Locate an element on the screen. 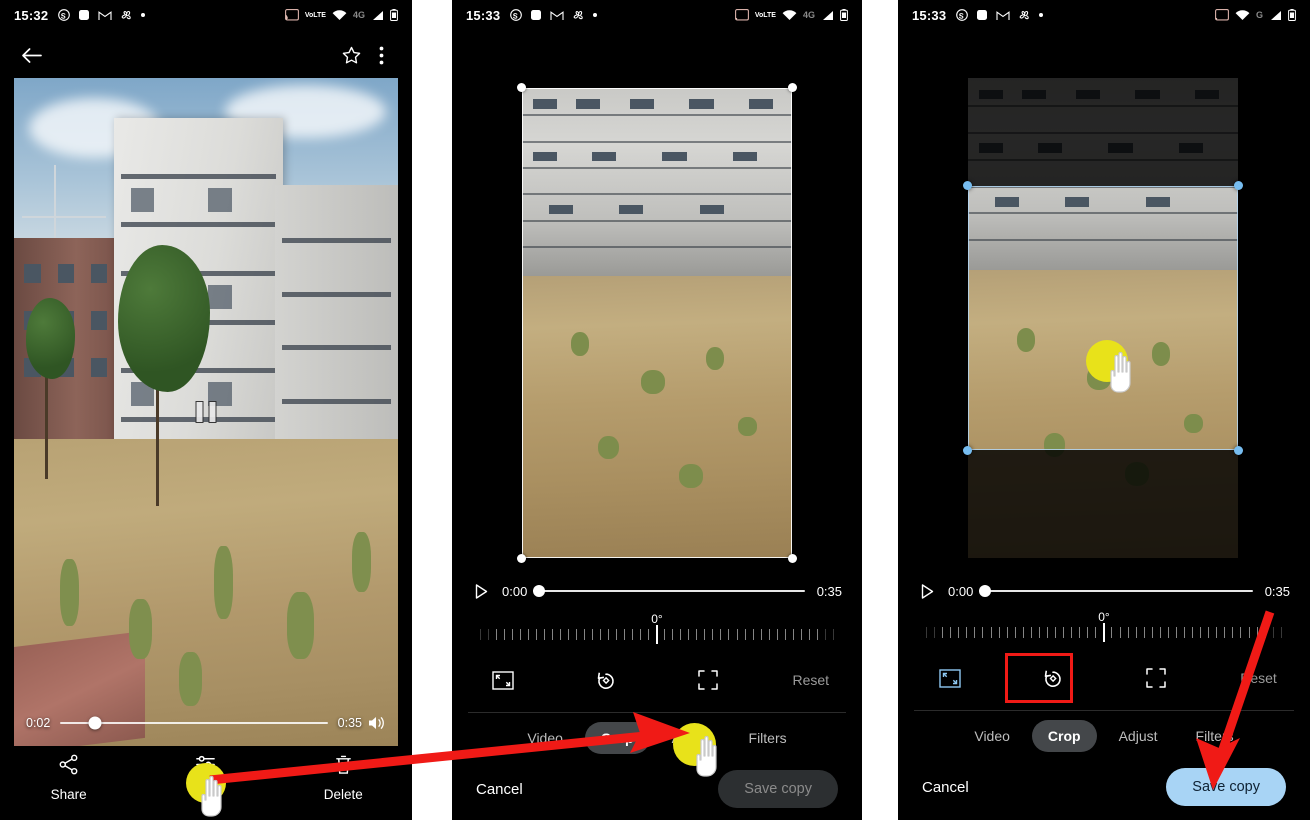 This screenshot has height=823, width=1310. editor-footer: Cancel Save copy is located at coordinates (1104, 787).